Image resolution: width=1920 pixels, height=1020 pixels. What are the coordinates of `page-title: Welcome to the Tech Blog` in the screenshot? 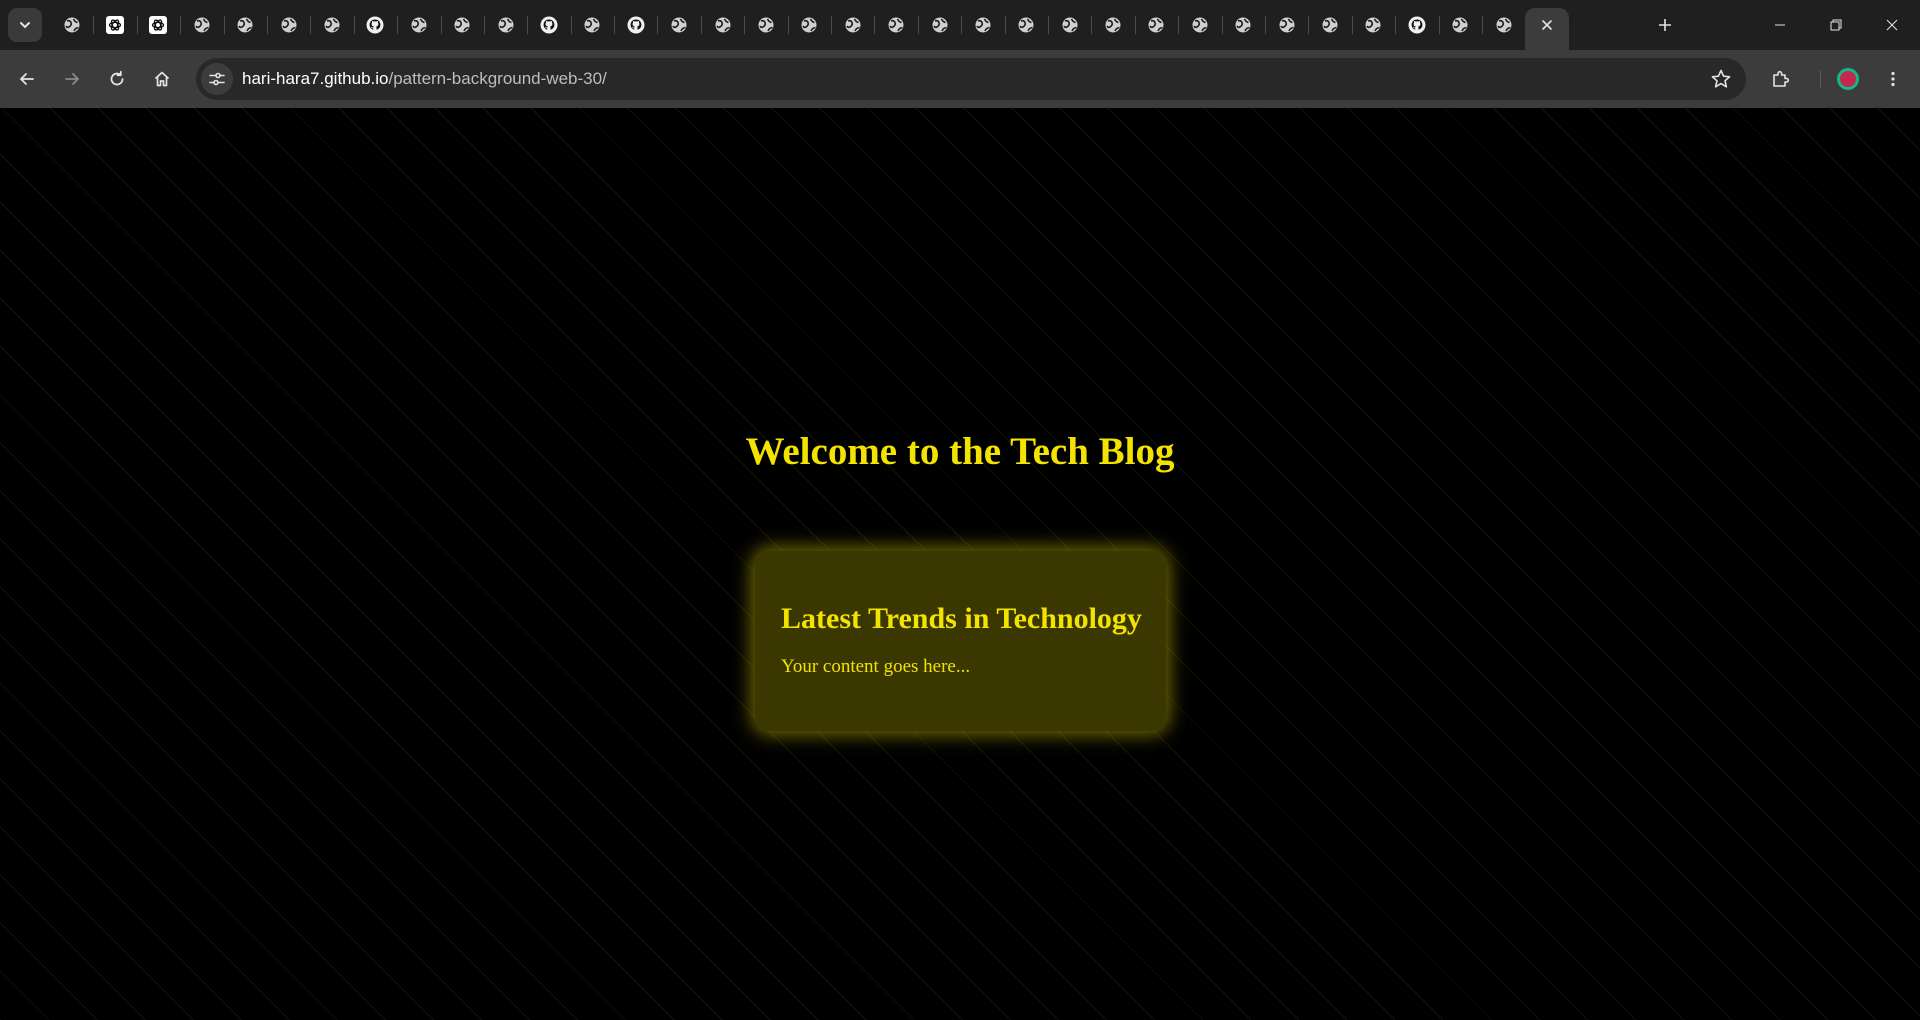 It's located at (960, 451).